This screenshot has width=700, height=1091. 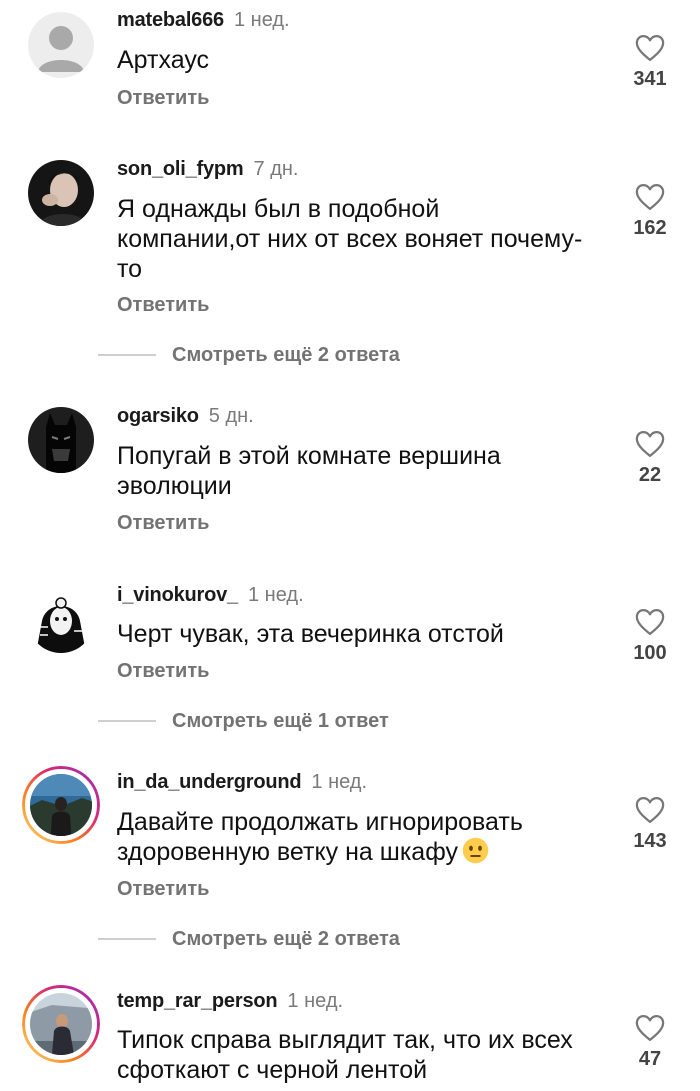 I want to click on like-count: 47, so click(x=650, y=1059).